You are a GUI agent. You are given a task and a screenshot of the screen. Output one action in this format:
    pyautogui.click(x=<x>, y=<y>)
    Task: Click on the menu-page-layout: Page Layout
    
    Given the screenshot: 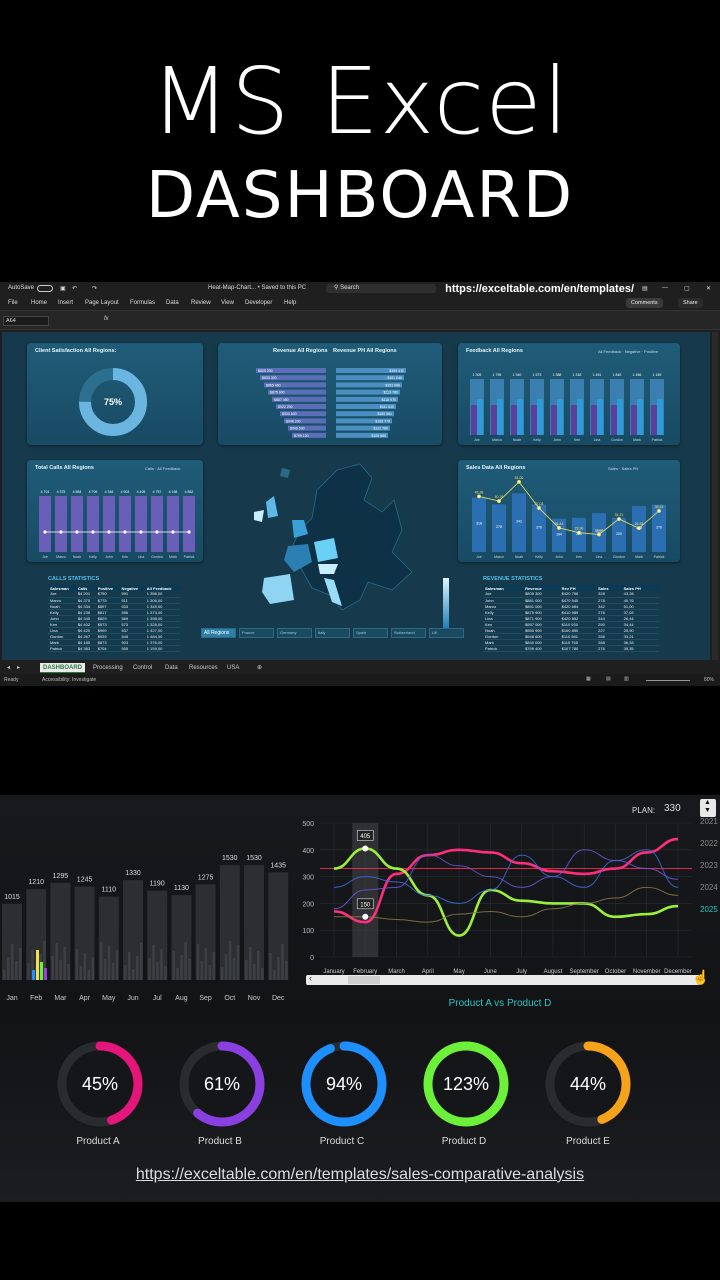 What is the action you would take?
    pyautogui.click(x=102, y=303)
    